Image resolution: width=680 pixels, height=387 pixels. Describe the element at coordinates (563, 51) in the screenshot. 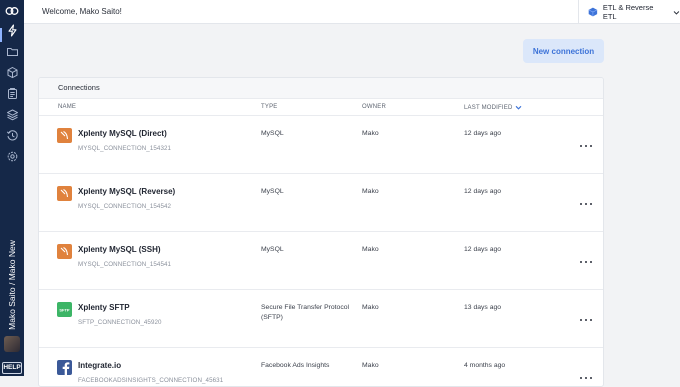

I see `new-connection-button: New connection` at that location.